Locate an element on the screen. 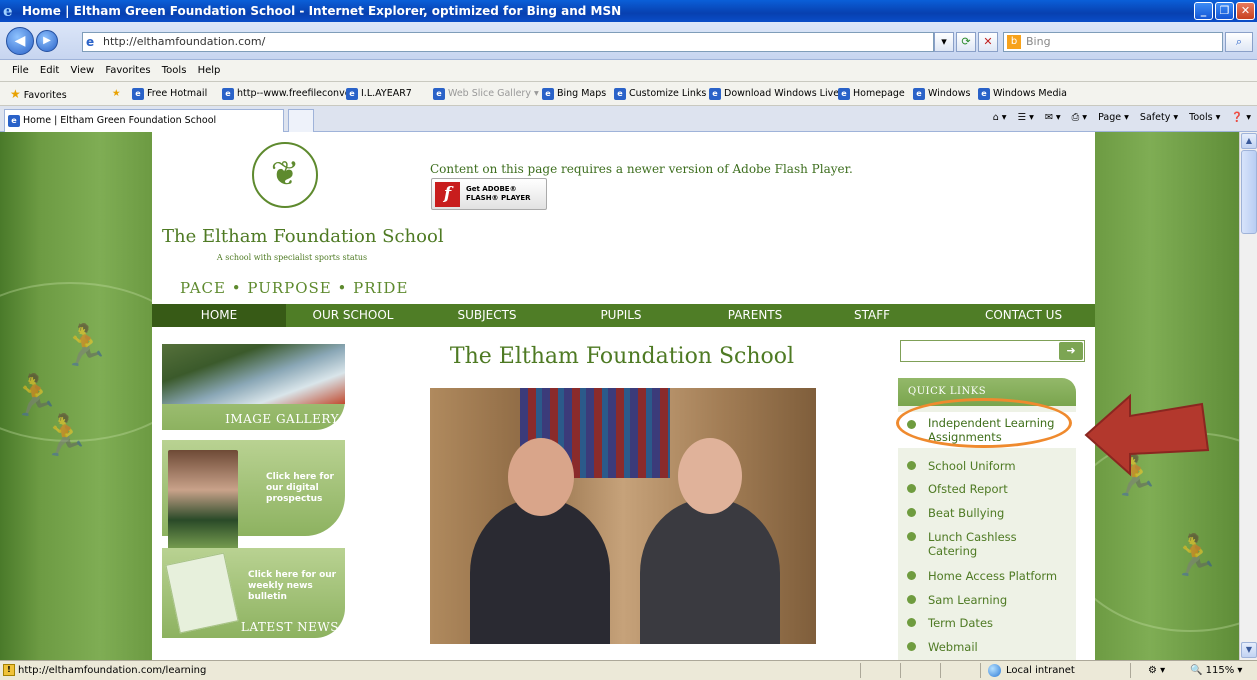  menu-edit: Edit is located at coordinates (49, 70).